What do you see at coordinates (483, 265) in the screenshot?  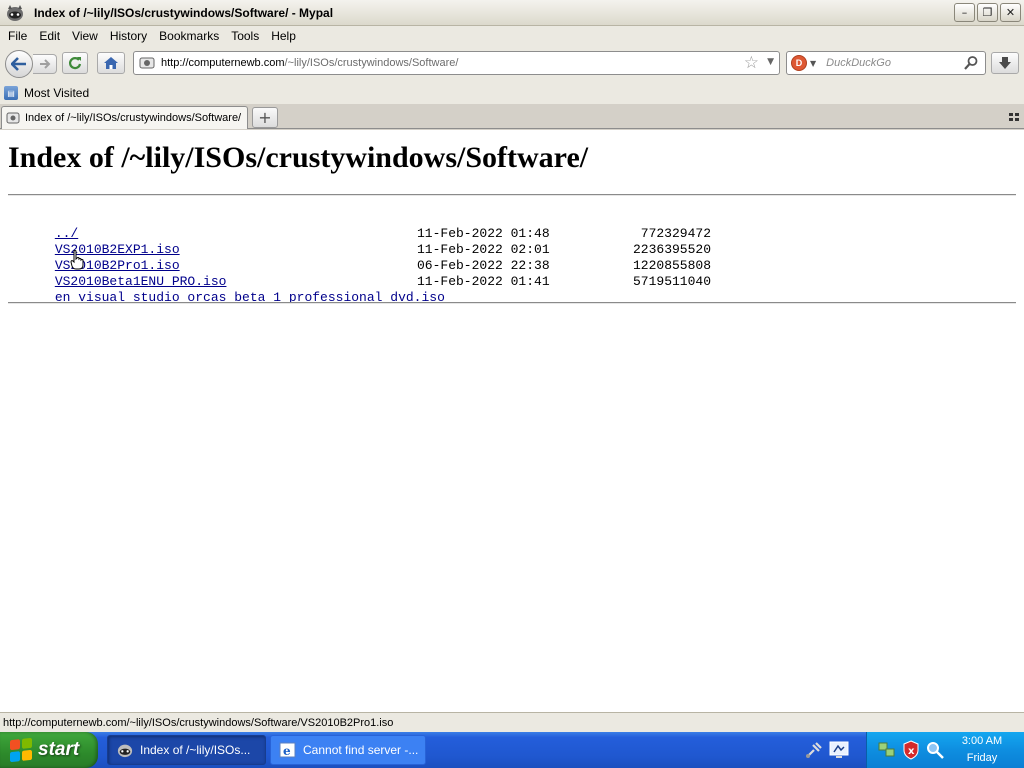 I see `file-date: 06-Feb-2022 22:38` at bounding box center [483, 265].